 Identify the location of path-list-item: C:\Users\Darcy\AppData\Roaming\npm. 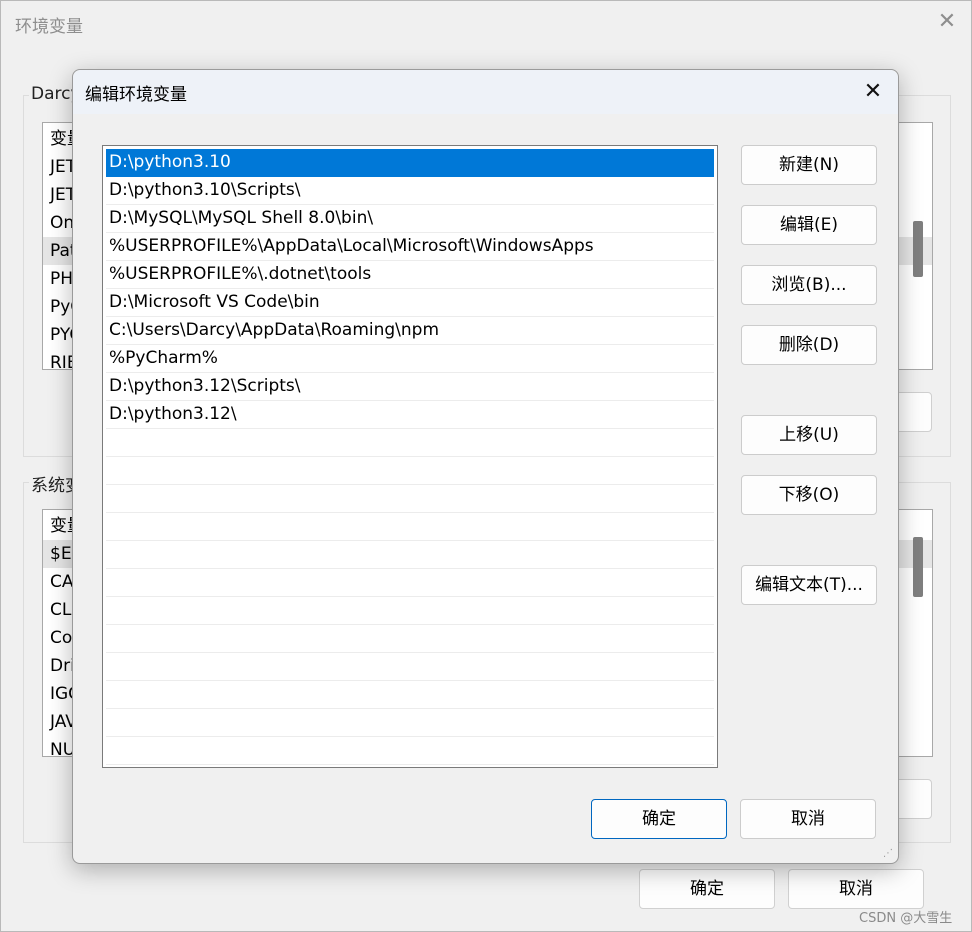
(410, 331).